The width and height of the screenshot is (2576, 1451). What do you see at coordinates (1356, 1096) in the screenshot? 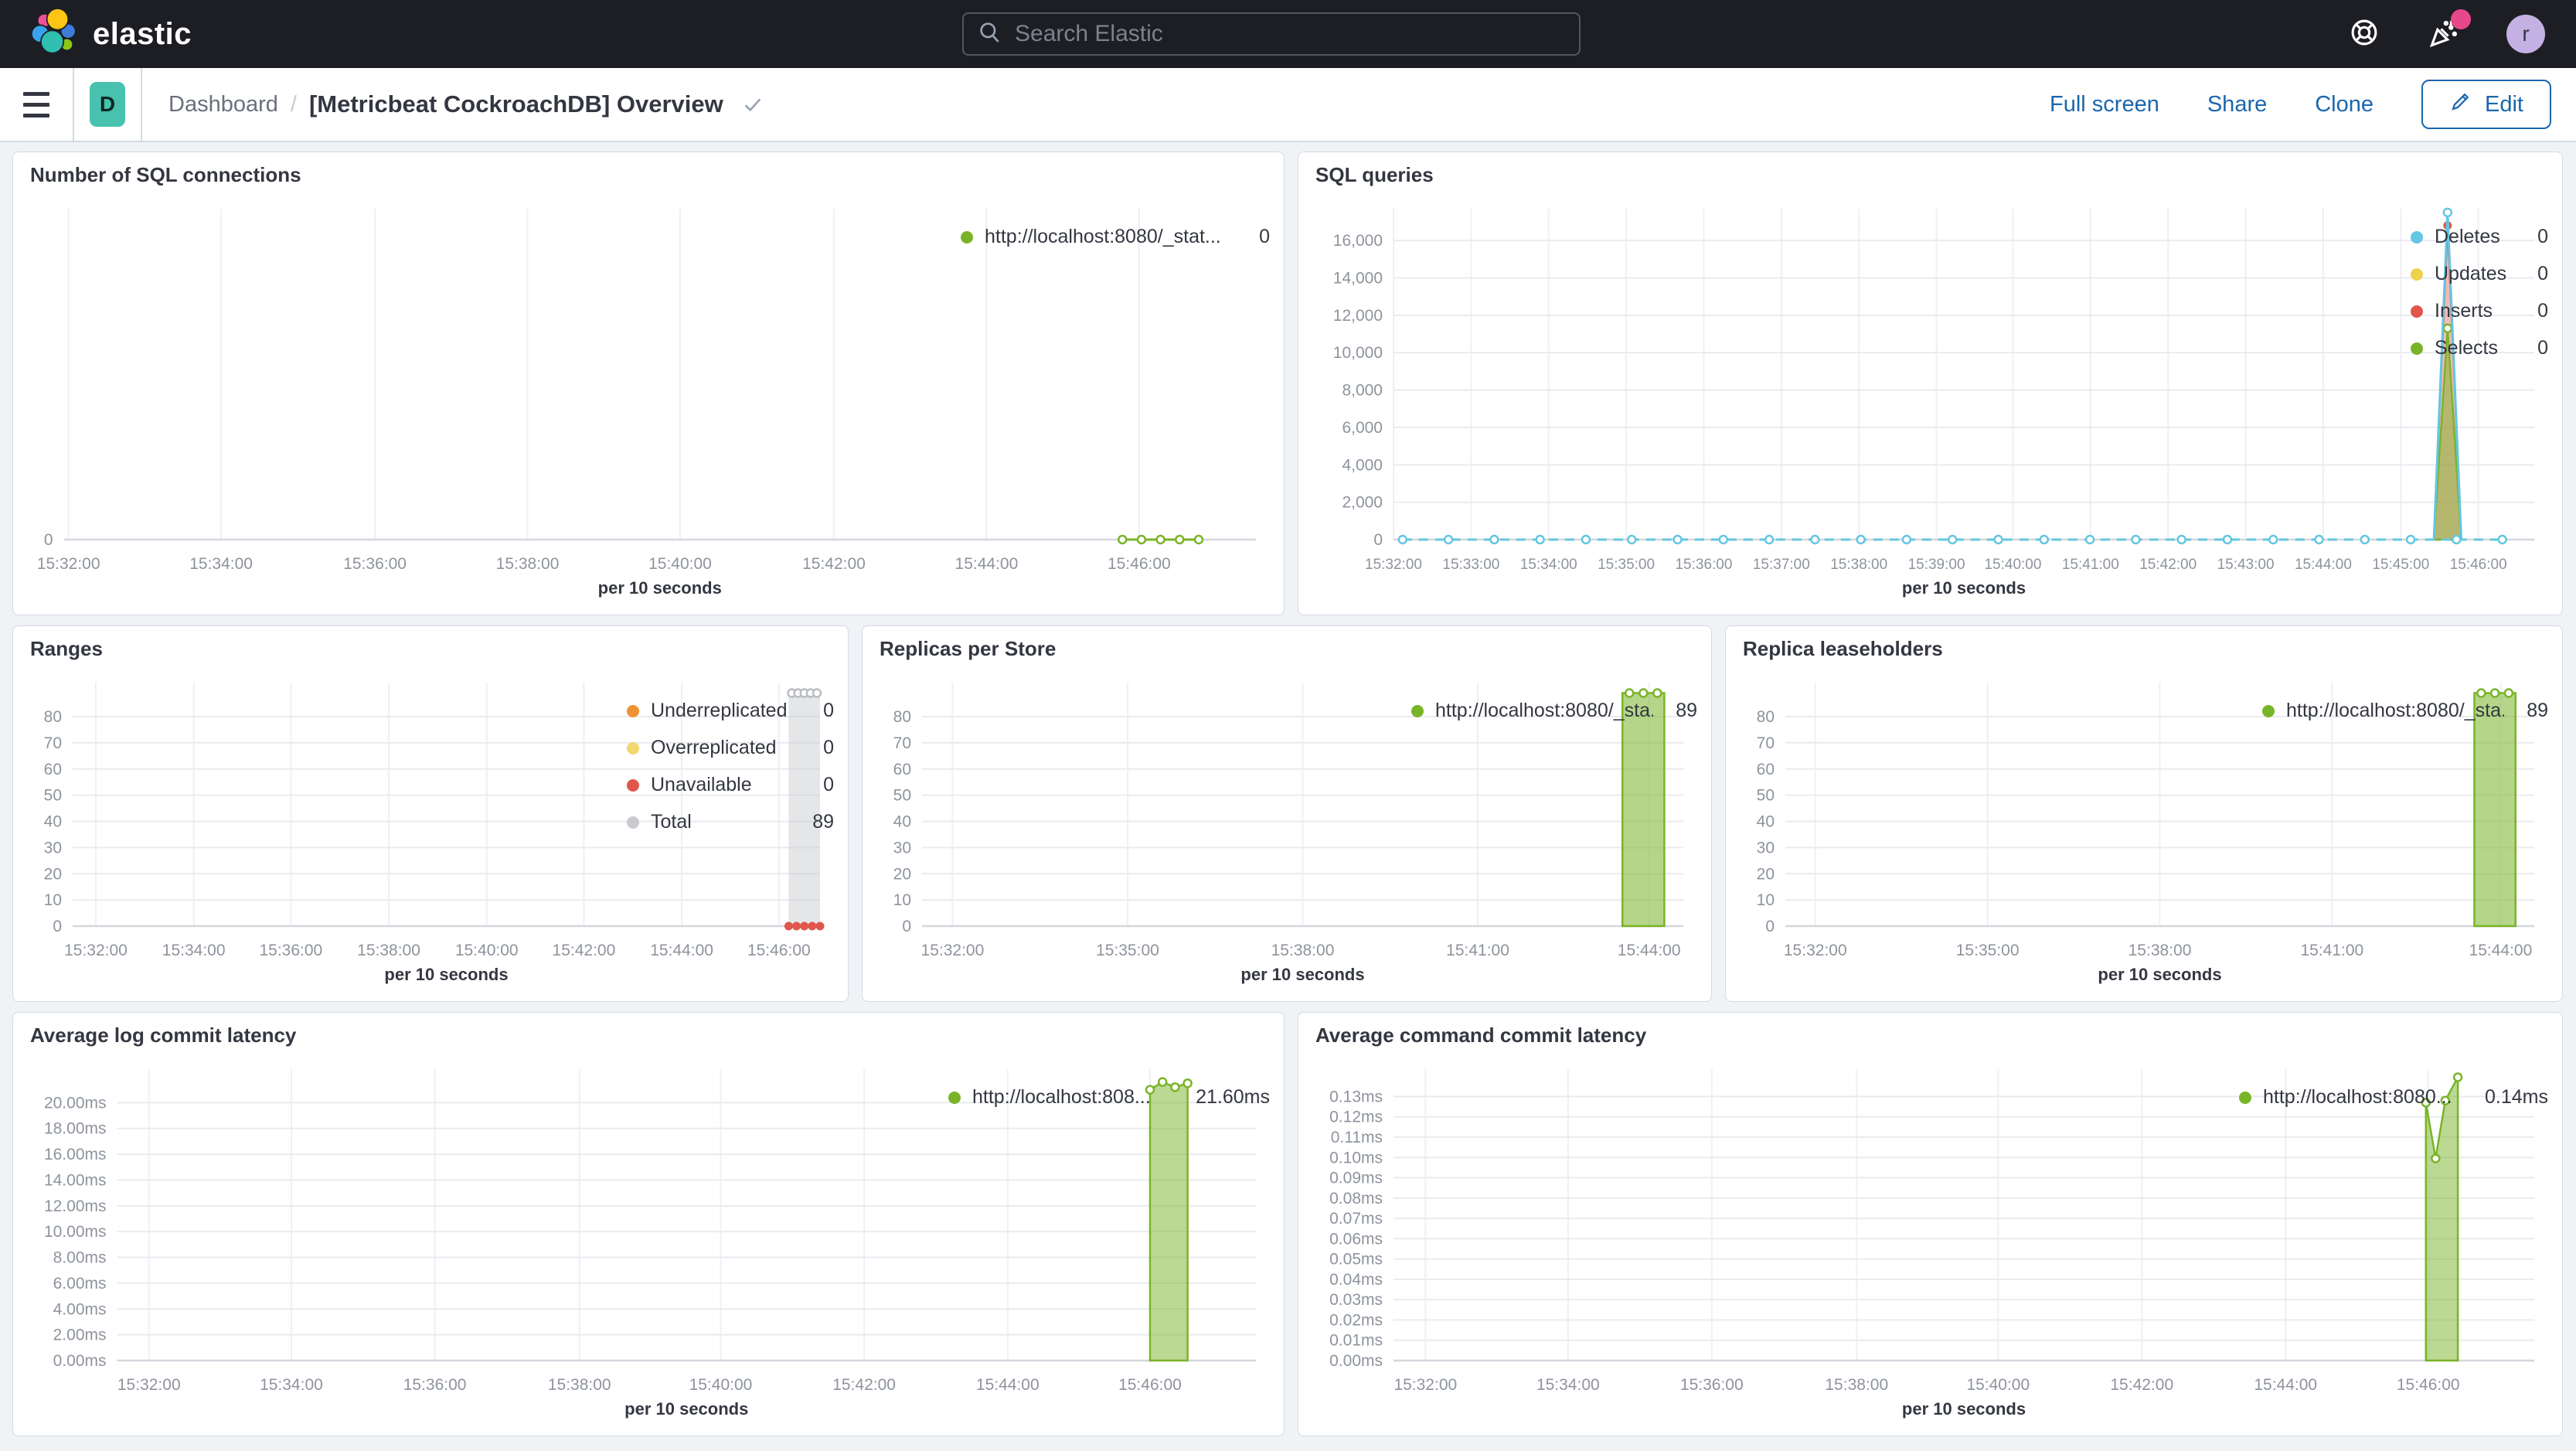
I see `svg-text: 0.13ms` at bounding box center [1356, 1096].